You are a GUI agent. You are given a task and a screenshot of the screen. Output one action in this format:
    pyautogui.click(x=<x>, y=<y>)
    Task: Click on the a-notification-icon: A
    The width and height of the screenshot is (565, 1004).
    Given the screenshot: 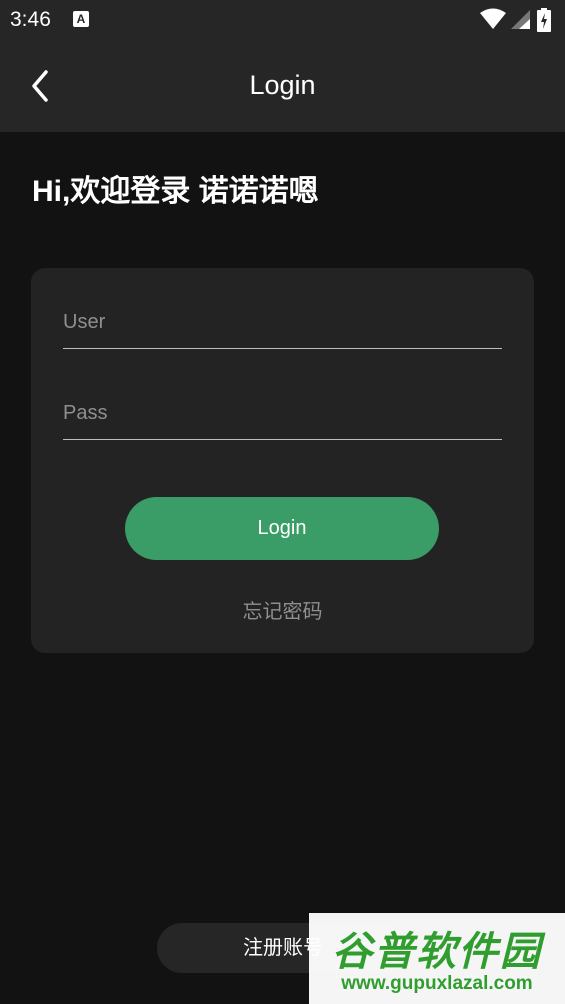 What is the action you would take?
    pyautogui.click(x=81, y=19)
    